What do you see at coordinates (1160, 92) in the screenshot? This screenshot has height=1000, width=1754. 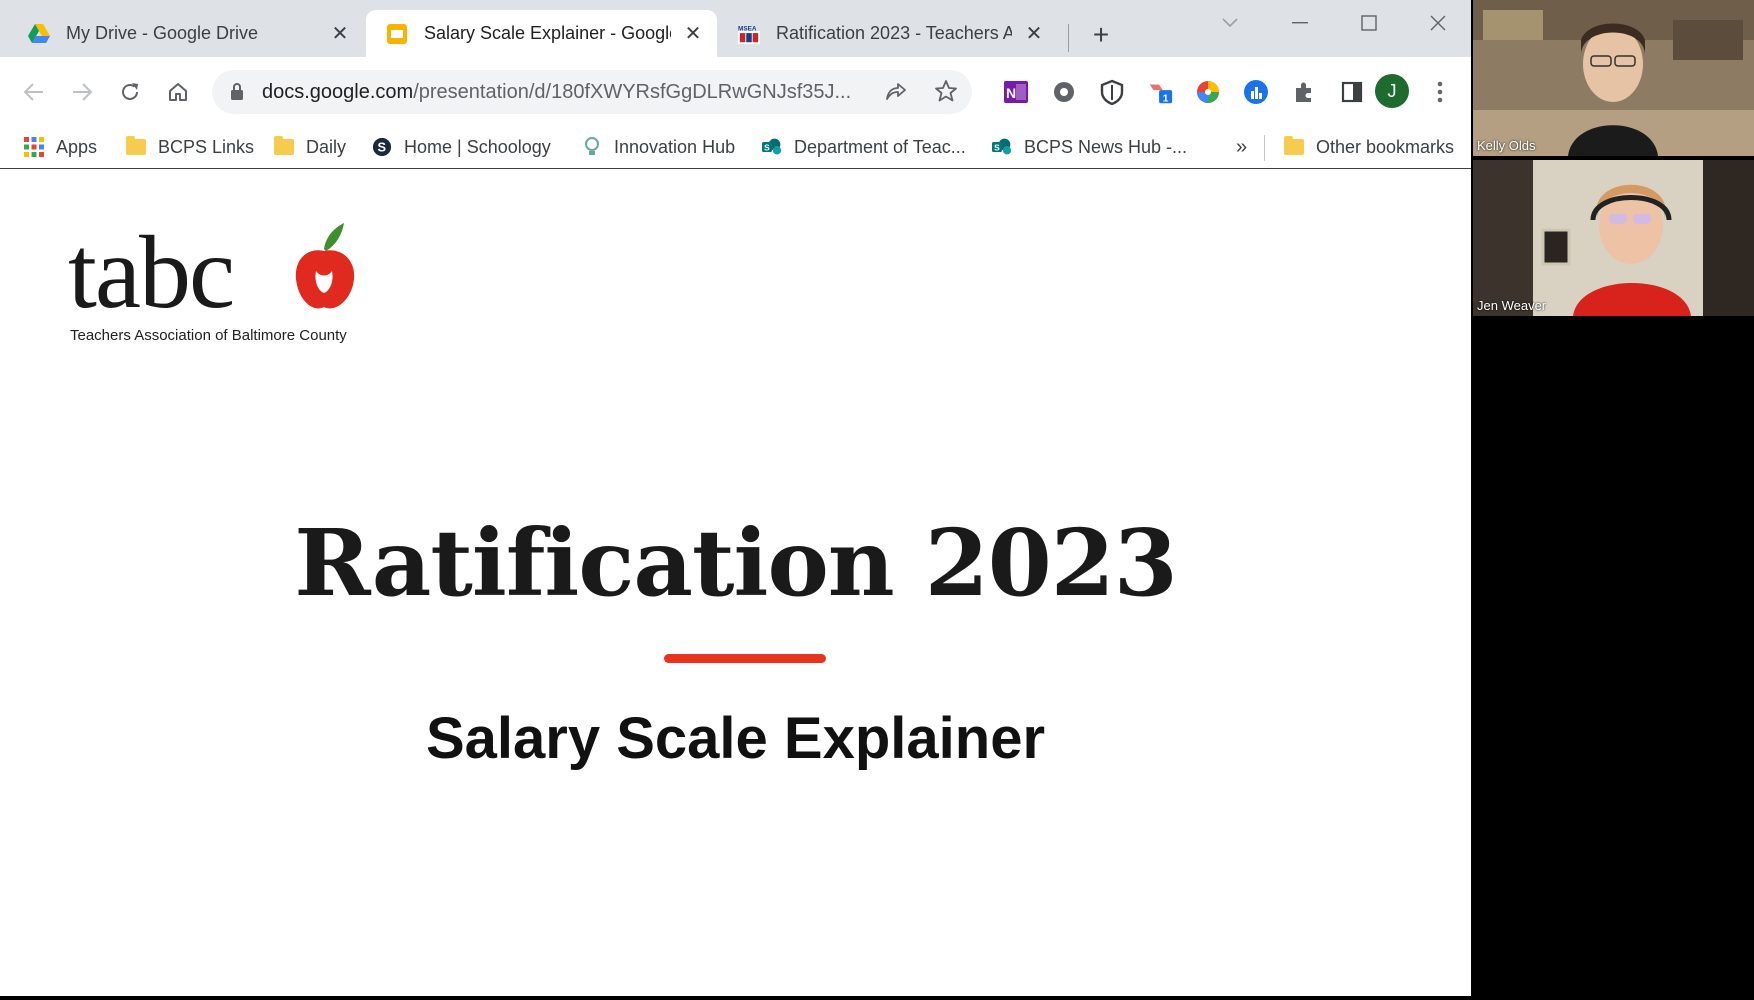 I see `cast-extension-icon: 1` at bounding box center [1160, 92].